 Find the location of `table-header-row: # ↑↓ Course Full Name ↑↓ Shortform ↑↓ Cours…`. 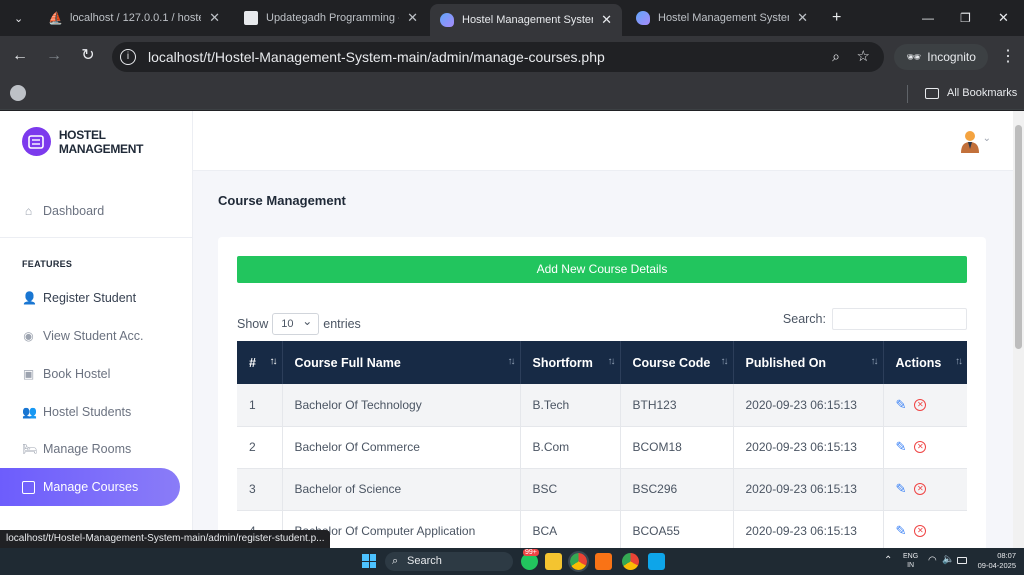

table-header-row: # ↑↓ Course Full Name ↑↓ Shortform ↑↓ Cours… is located at coordinates (602, 362).